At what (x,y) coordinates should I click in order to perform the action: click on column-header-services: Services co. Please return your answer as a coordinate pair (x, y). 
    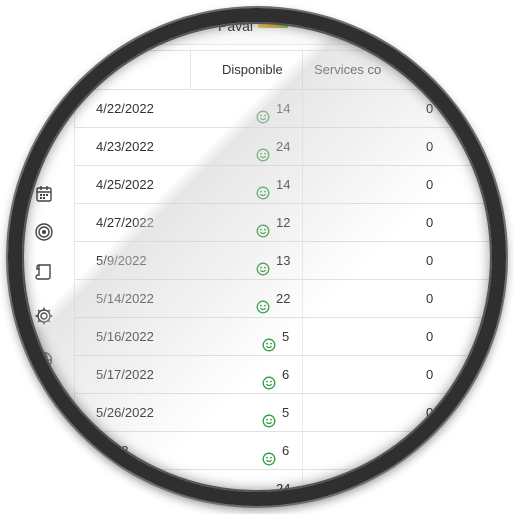
    Looking at the image, I should click on (347, 70).